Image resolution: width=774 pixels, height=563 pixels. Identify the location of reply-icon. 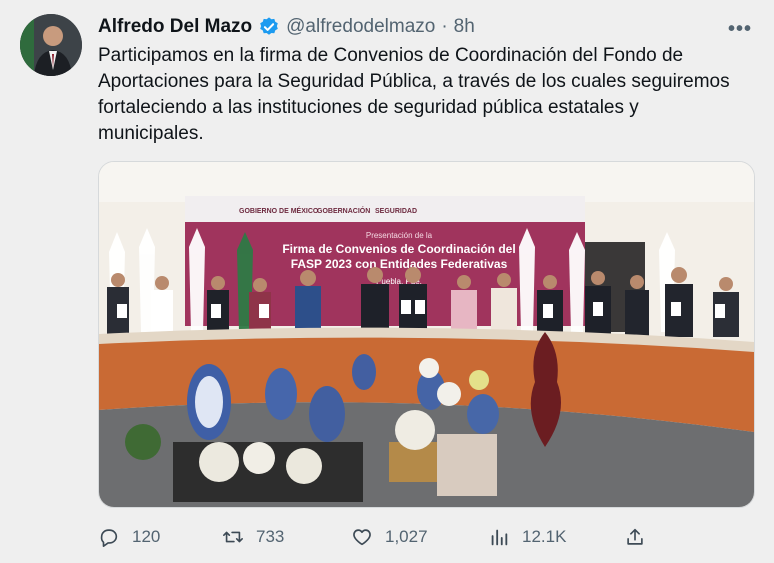
(109, 538).